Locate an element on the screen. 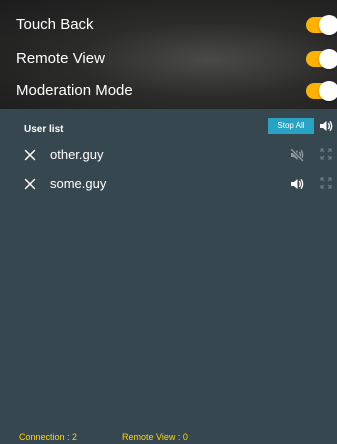  setting-remote-view: Remote View is located at coordinates (168, 59).